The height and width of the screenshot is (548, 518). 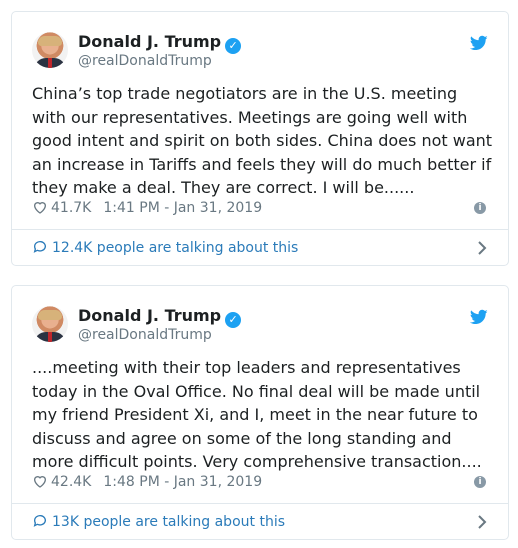 I want to click on timestamp: 1:41 PM - Jan 31, 2019, so click(x=182, y=208).